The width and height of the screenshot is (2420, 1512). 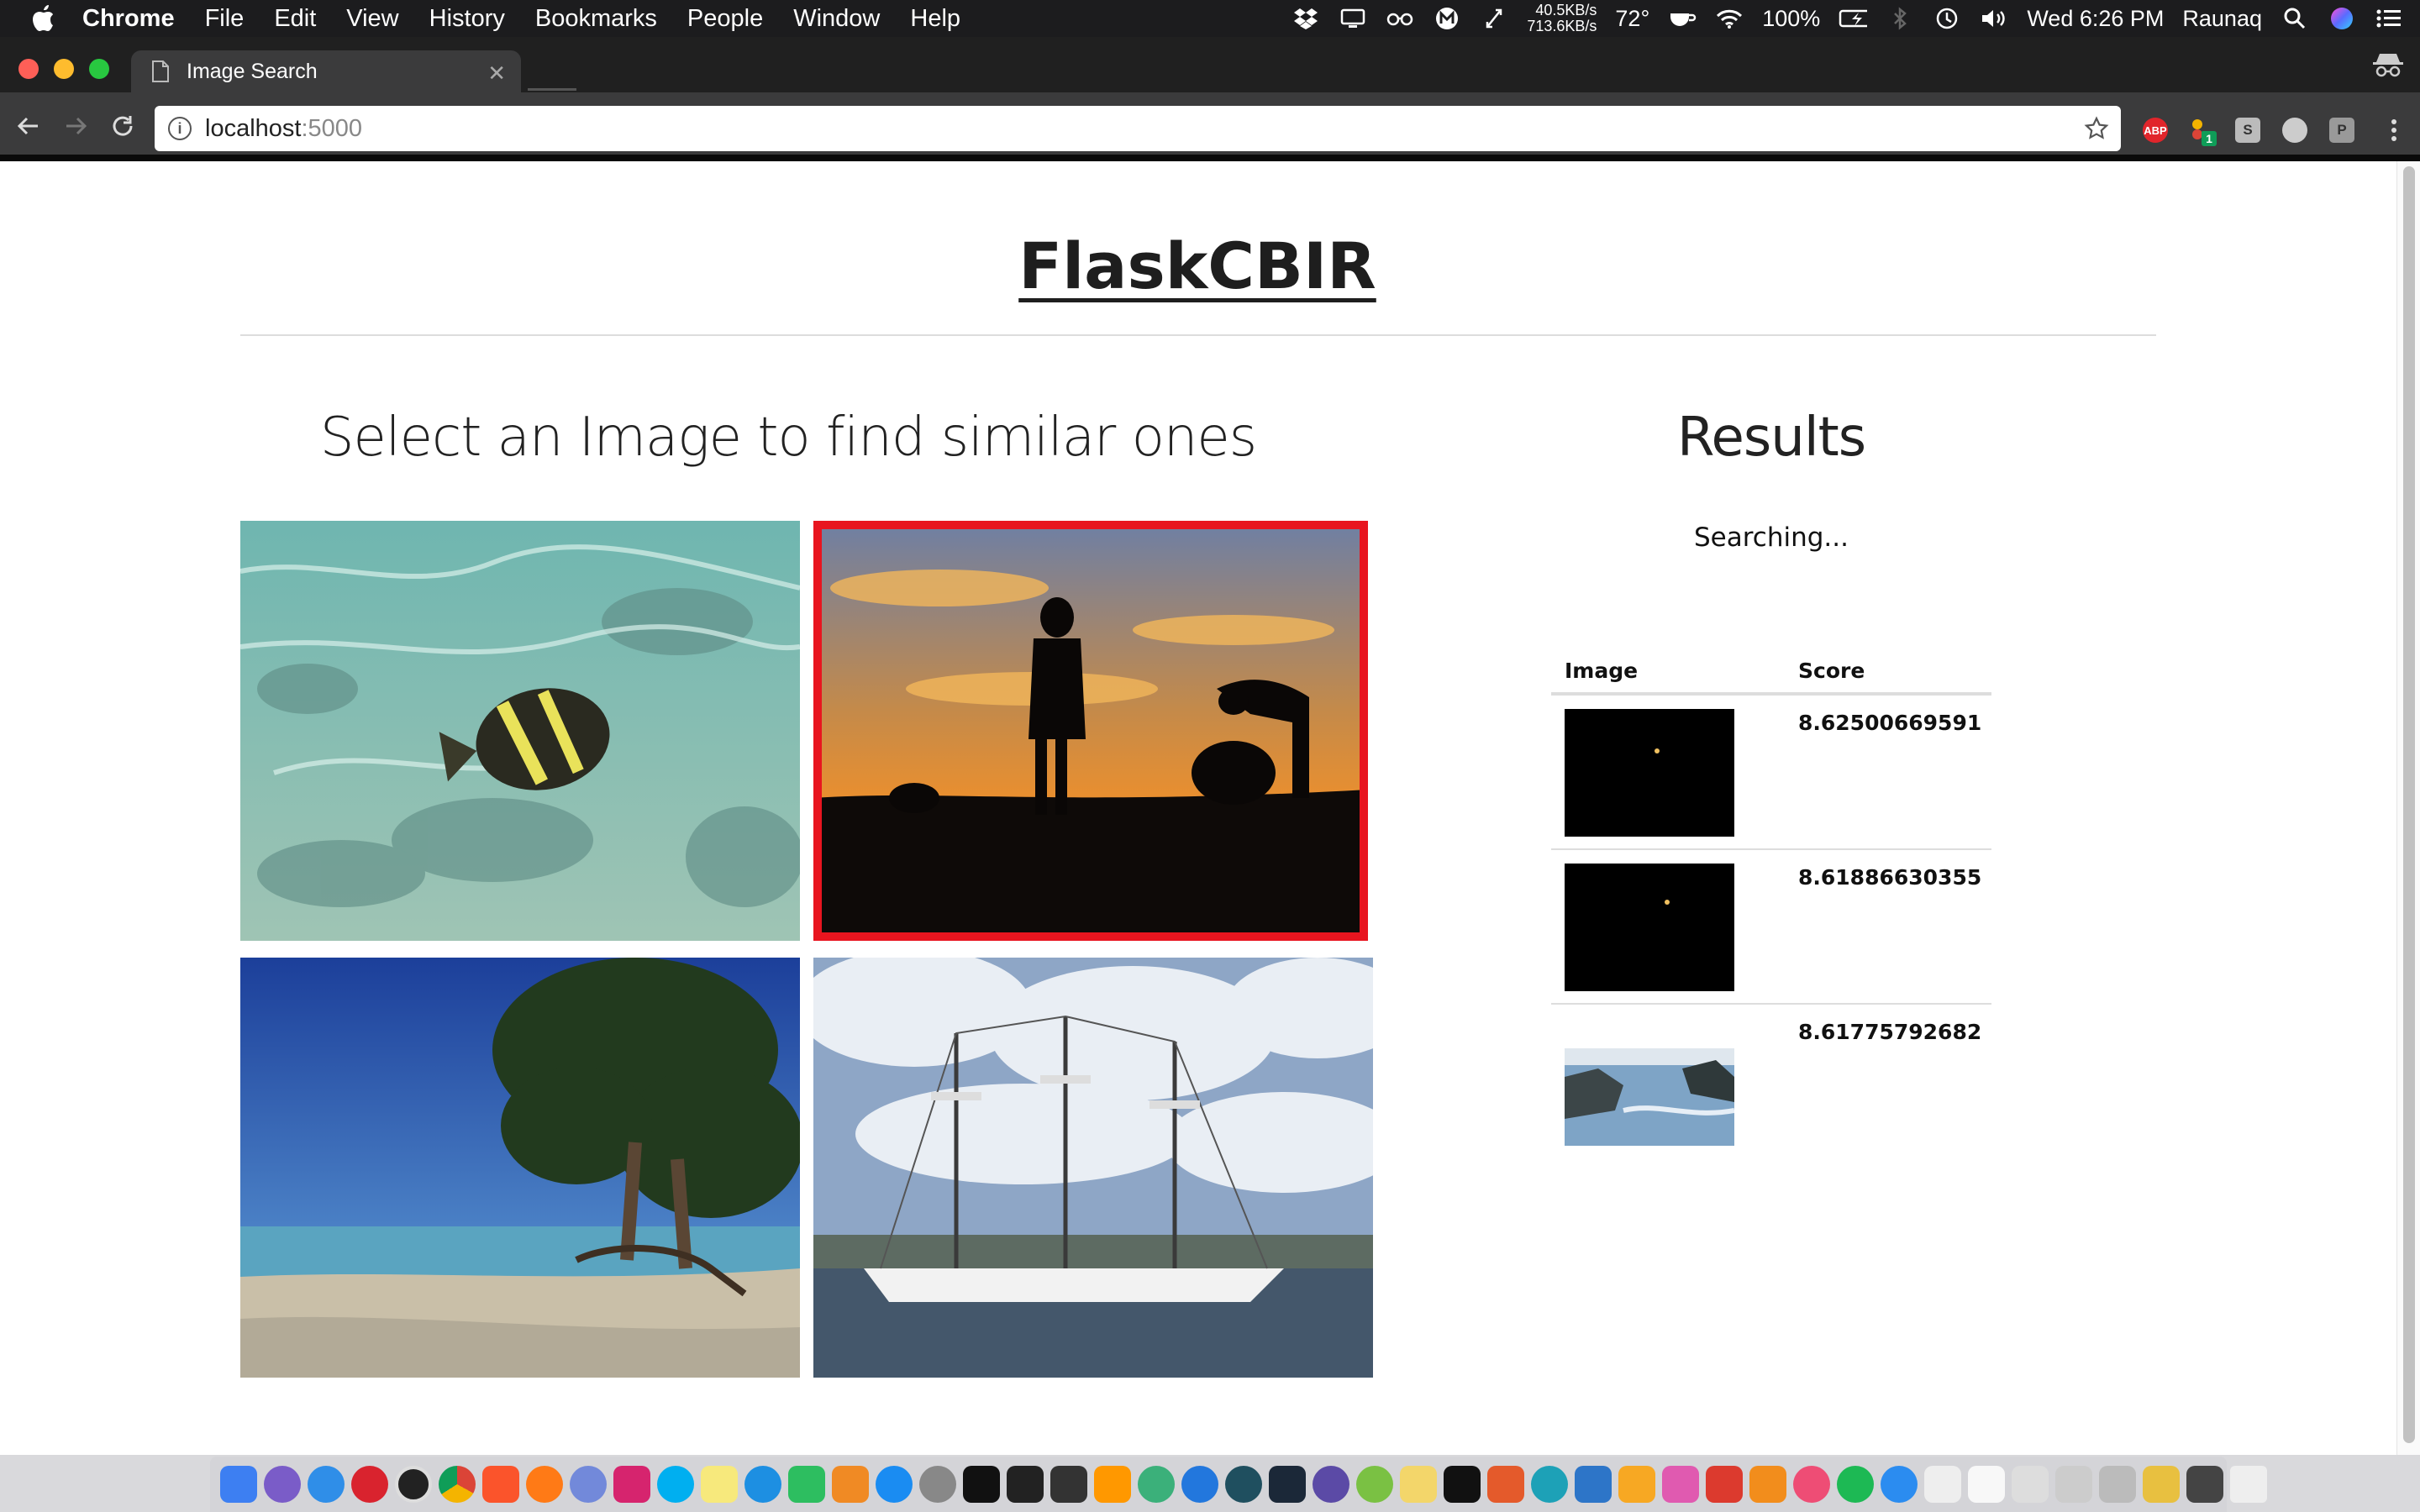 I want to click on dropbox-icon, so click(x=1306, y=18).